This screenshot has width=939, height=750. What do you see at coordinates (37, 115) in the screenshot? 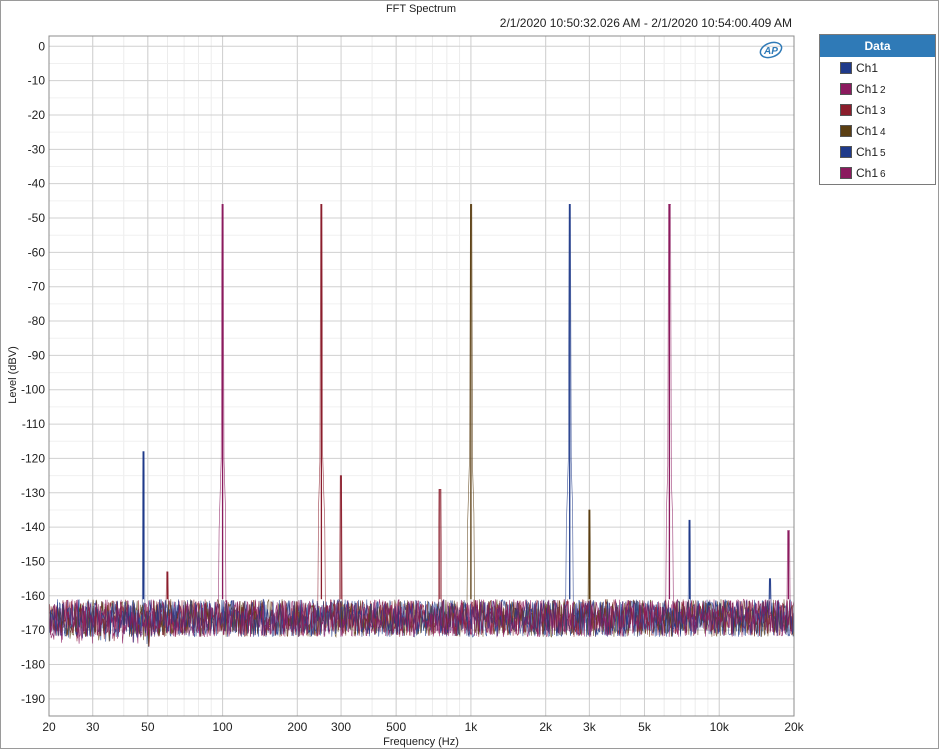
I see `y-tick-label: -20` at bounding box center [37, 115].